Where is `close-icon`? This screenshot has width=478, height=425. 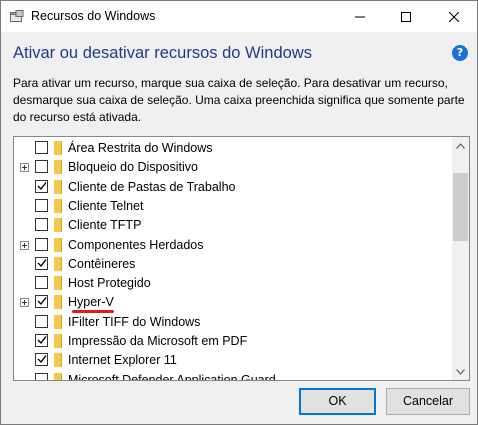 close-icon is located at coordinates (454, 16).